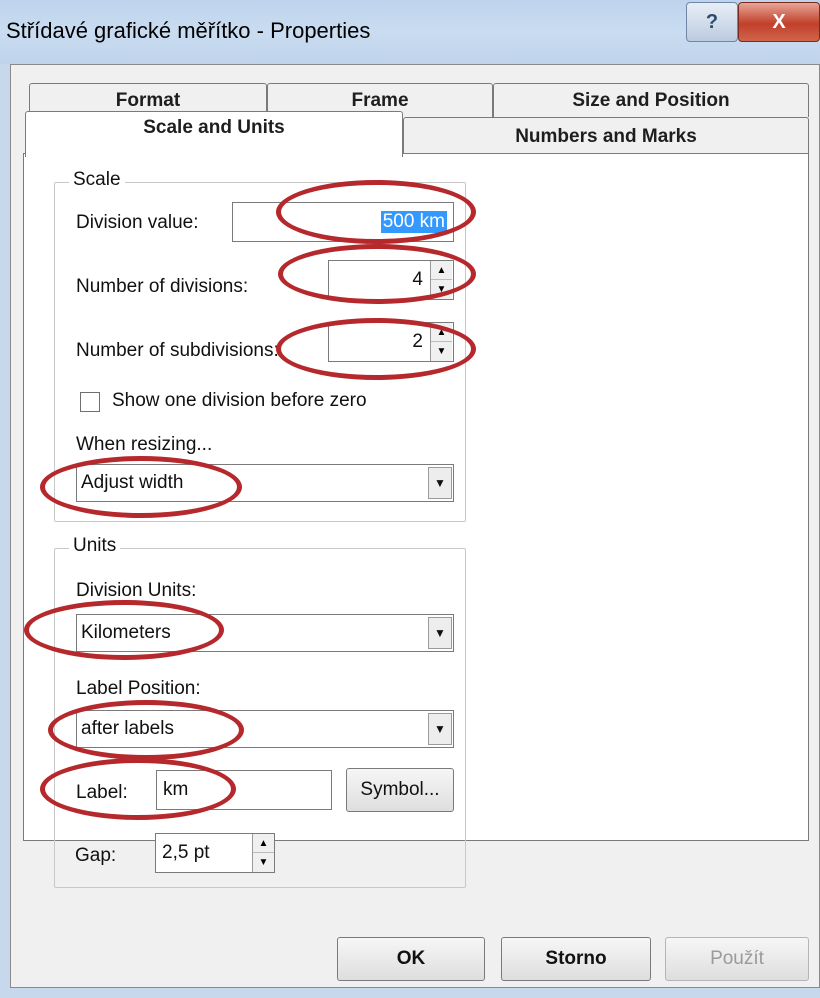 Image resolution: width=820 pixels, height=998 pixels. I want to click on tab-size-position: Size and Position, so click(651, 100).